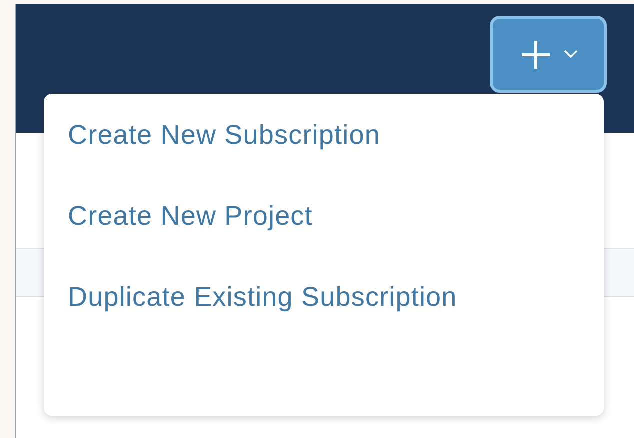 This screenshot has height=438, width=634. What do you see at coordinates (190, 216) in the screenshot?
I see `menu-item: Create New Project` at bounding box center [190, 216].